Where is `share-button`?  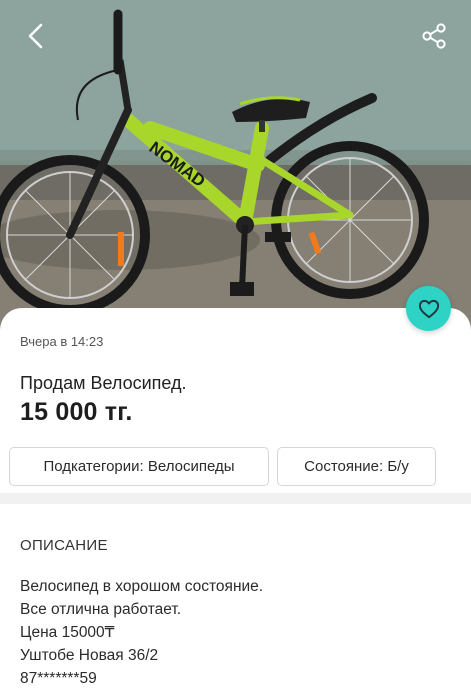
share-button is located at coordinates (434, 36).